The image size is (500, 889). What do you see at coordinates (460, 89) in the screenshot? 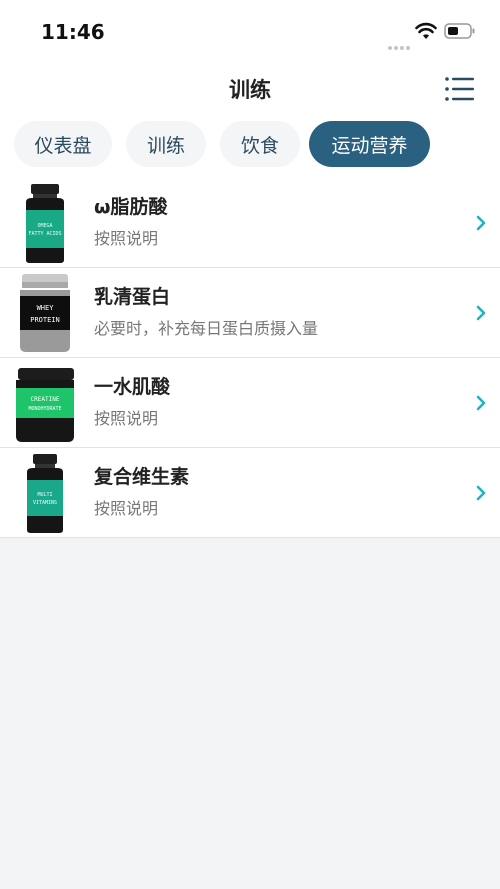
I see `list-menu-icon` at bounding box center [460, 89].